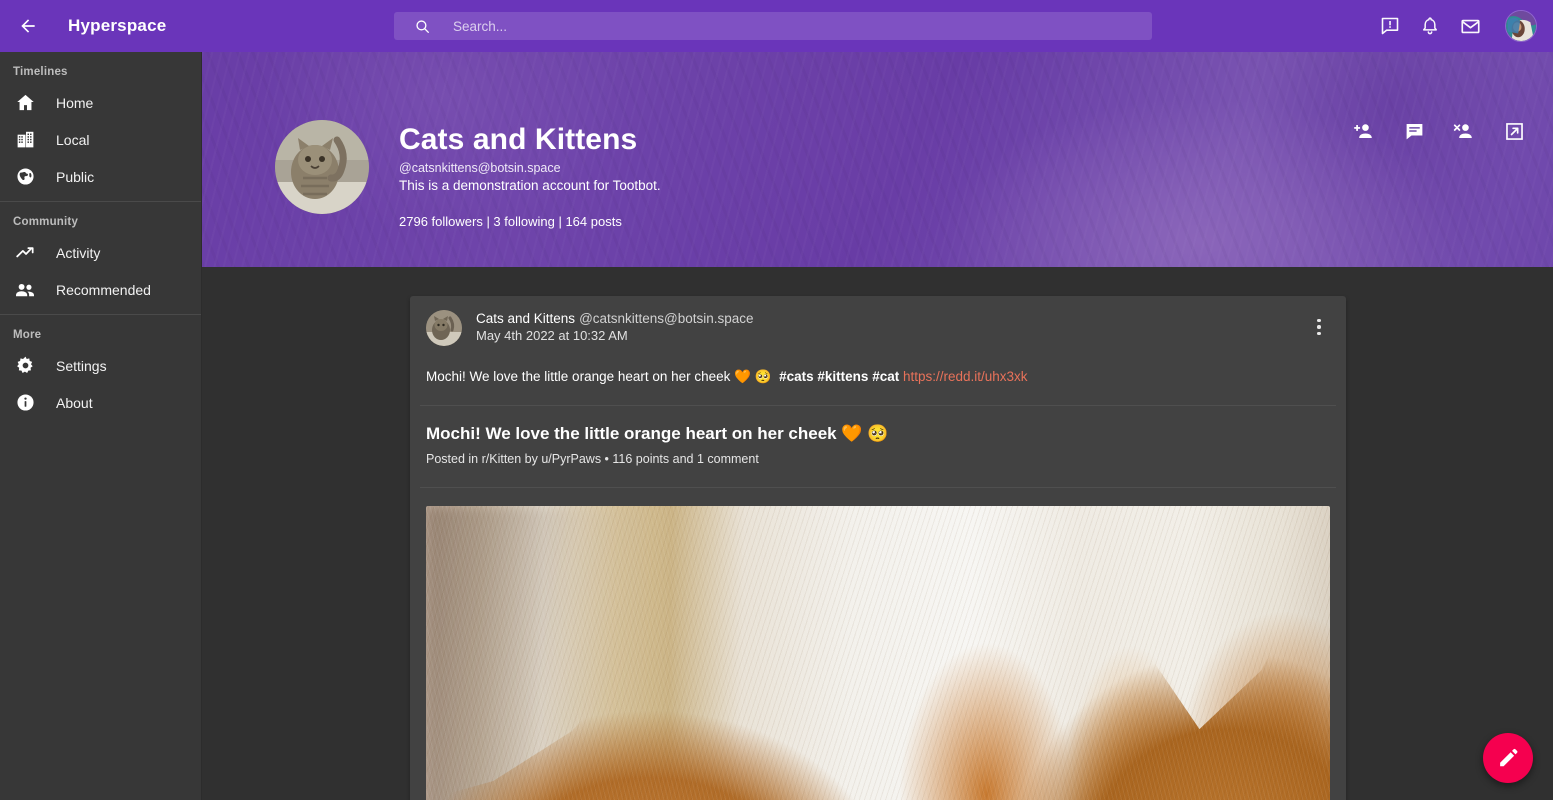  I want to click on sidebar-item-label: Home, so click(75, 102).